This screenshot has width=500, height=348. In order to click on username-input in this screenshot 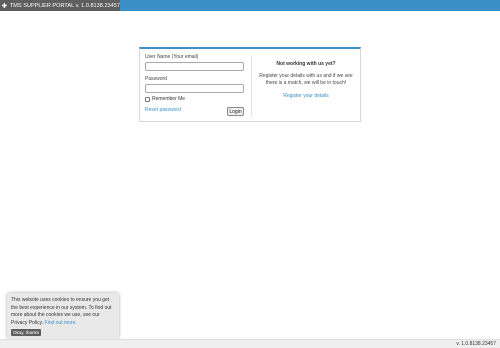, I will do `click(194, 66)`.